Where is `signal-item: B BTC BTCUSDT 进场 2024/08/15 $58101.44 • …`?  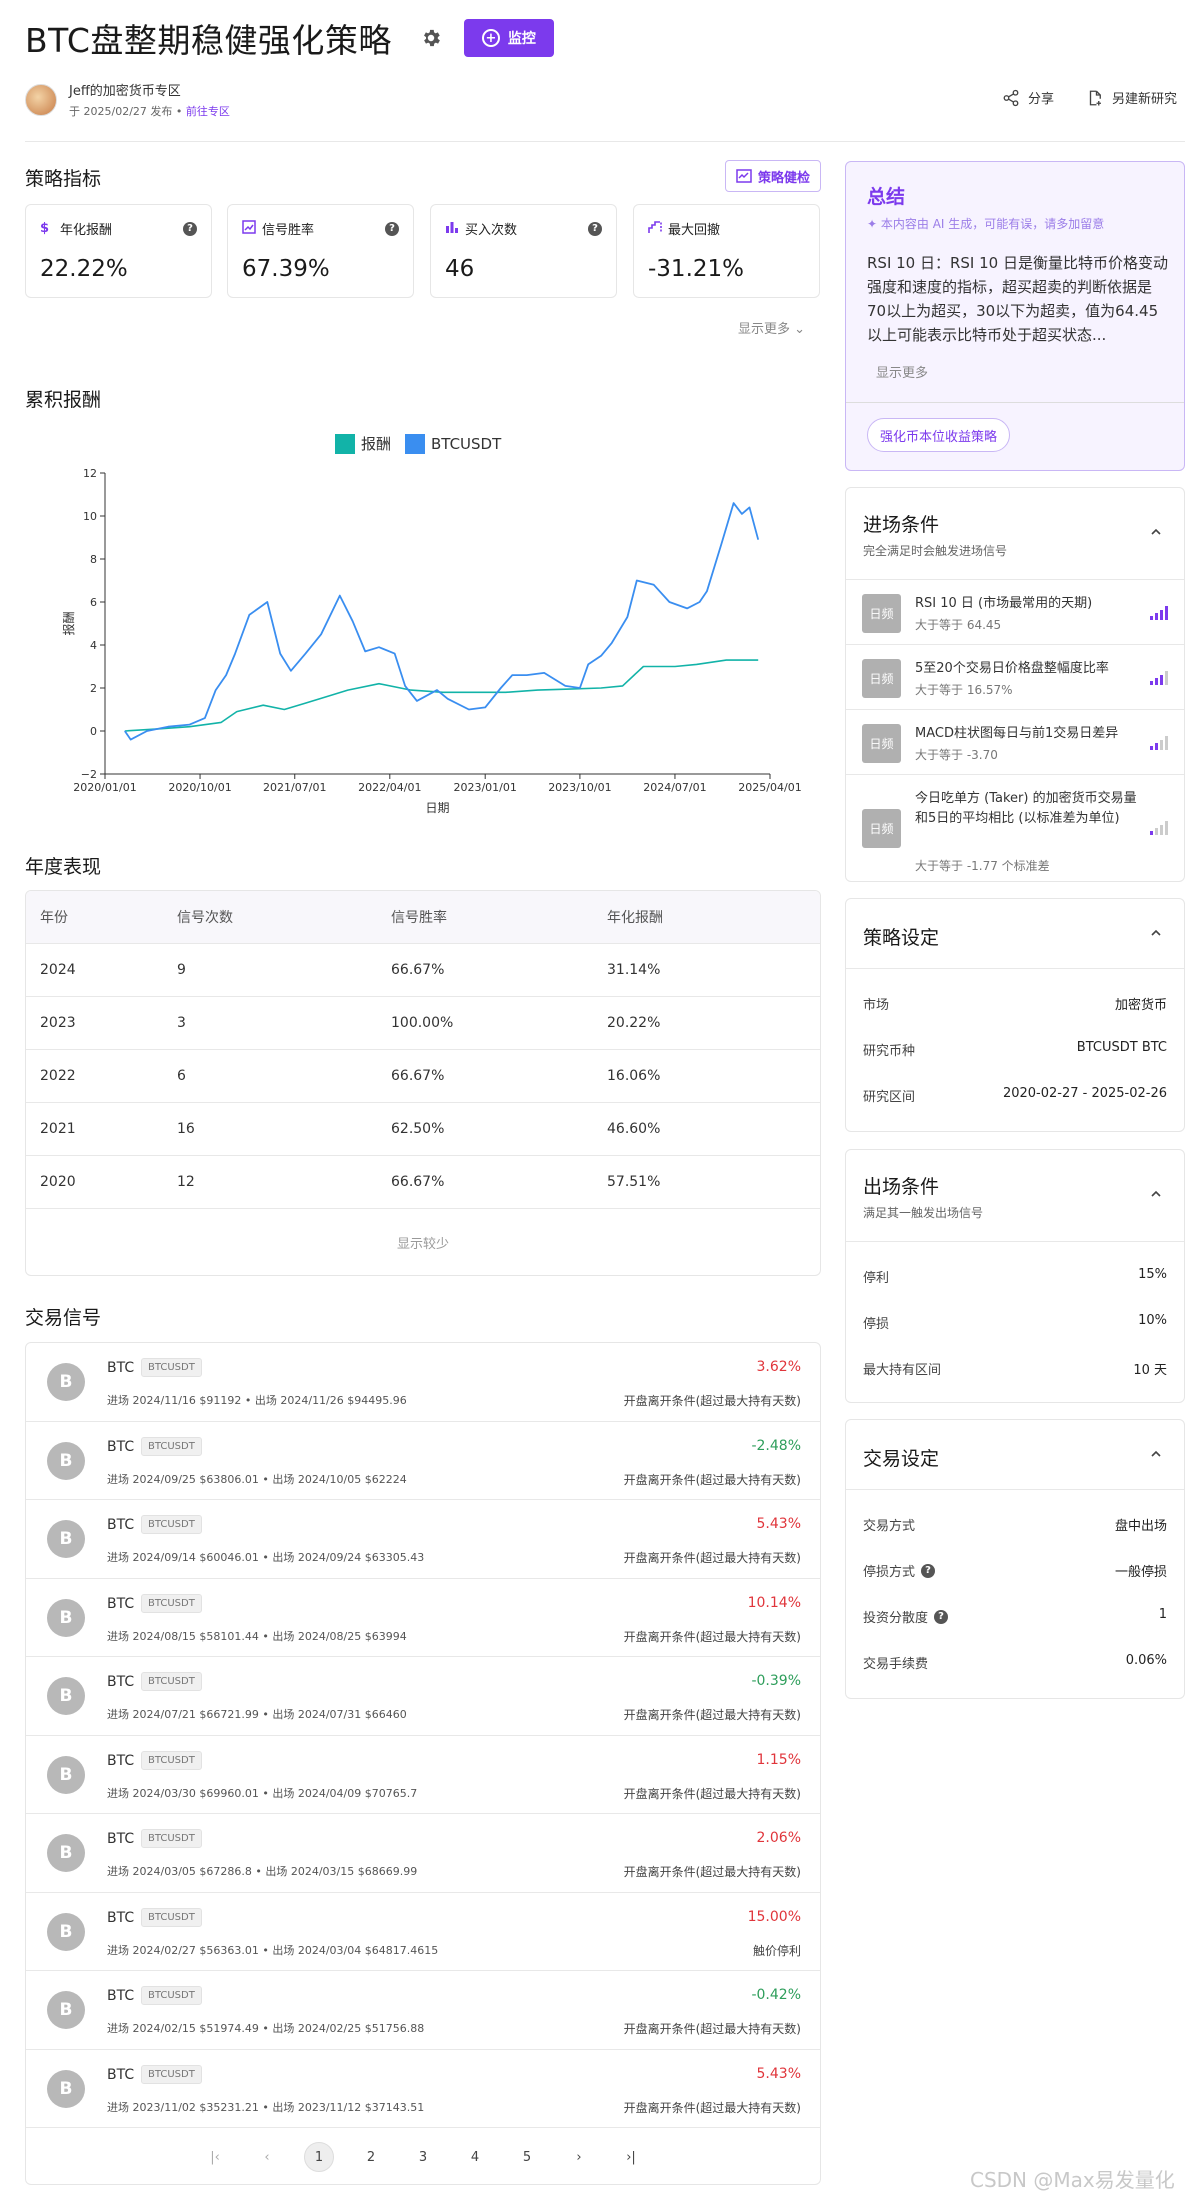
signal-item: B BTC BTCUSDT 进场 2024/08/15 $58101.44 • … is located at coordinates (423, 1618).